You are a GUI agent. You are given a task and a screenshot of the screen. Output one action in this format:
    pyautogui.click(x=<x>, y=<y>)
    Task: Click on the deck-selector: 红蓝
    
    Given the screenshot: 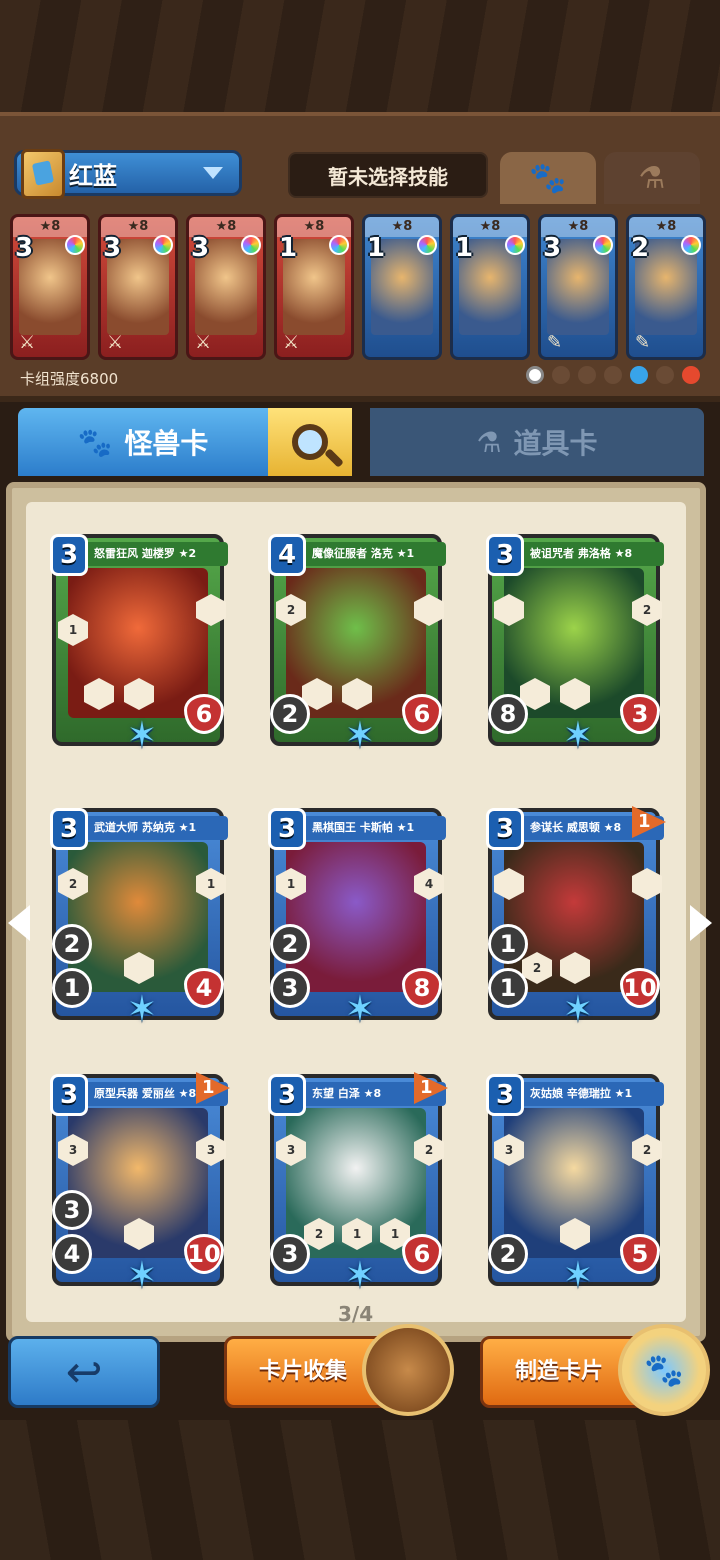 What is the action you would take?
    pyautogui.click(x=128, y=174)
    